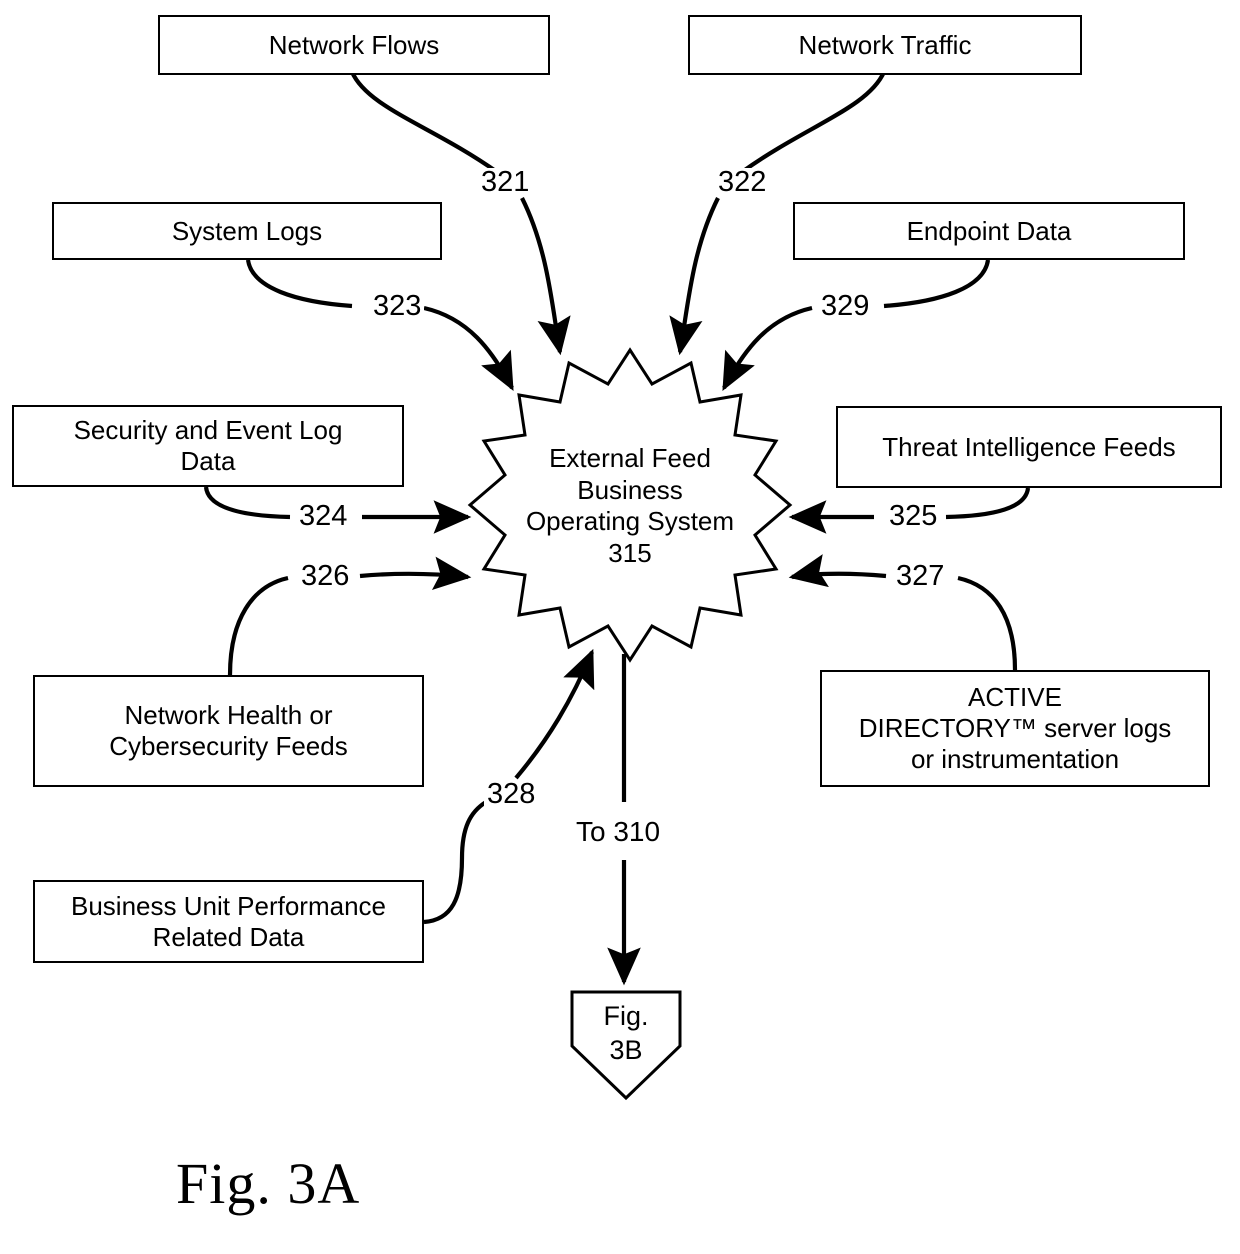 This screenshot has height=1254, width=1240. What do you see at coordinates (1015, 697) in the screenshot?
I see `source-box-active-directory-line1: ACTIVE` at bounding box center [1015, 697].